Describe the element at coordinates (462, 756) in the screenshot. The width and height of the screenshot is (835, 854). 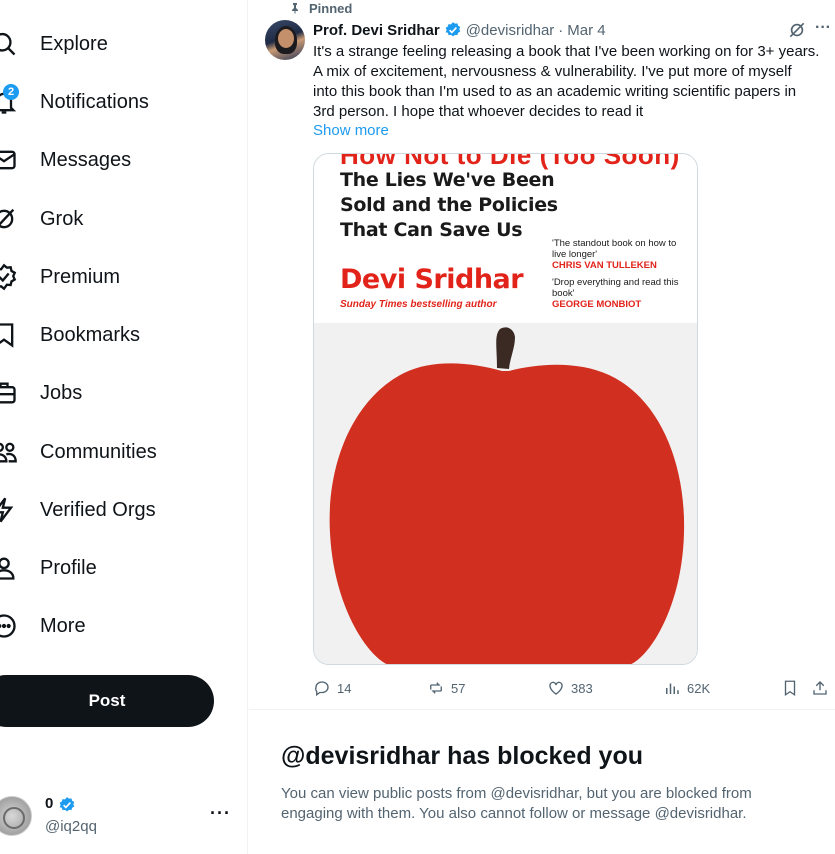
I see `blocked-title: @devisridhar has blocked you` at that location.